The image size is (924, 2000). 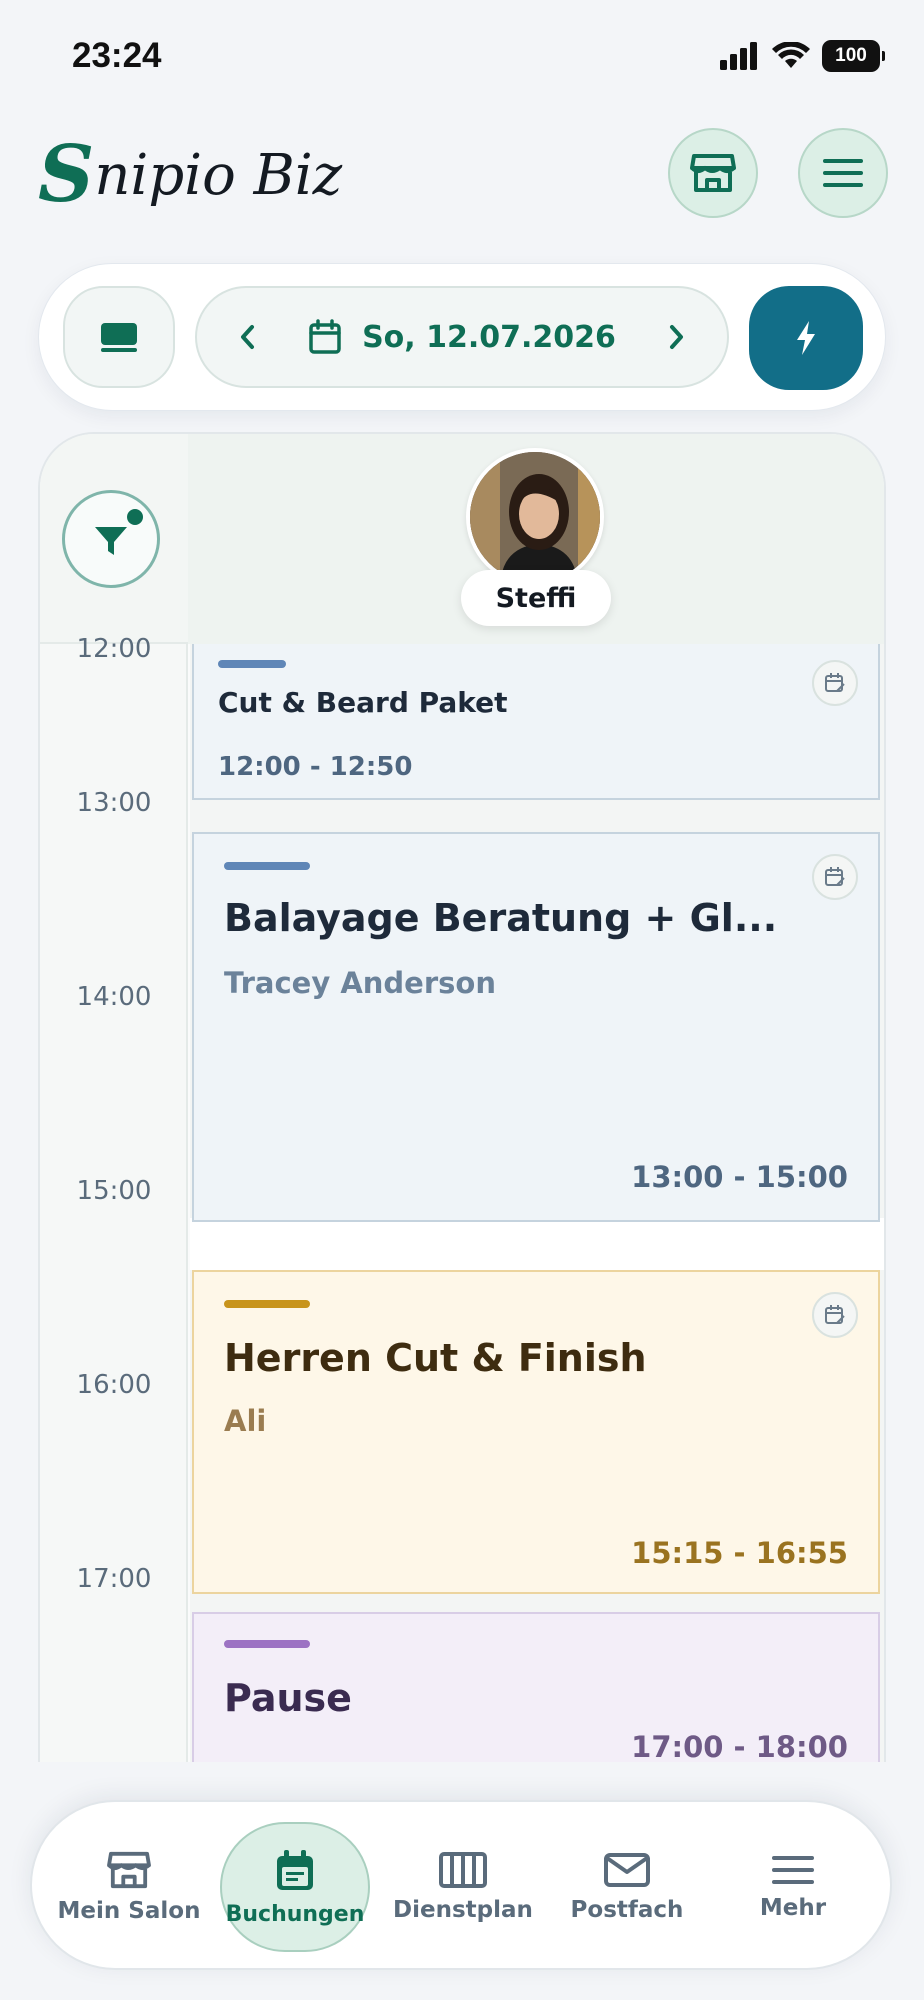 I want to click on appointment-customer: Tracey Anderson, so click(x=360, y=983).